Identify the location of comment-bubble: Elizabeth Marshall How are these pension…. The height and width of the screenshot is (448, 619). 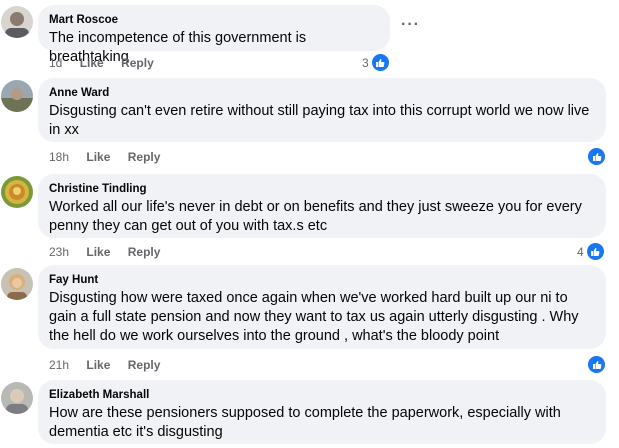
(322, 412).